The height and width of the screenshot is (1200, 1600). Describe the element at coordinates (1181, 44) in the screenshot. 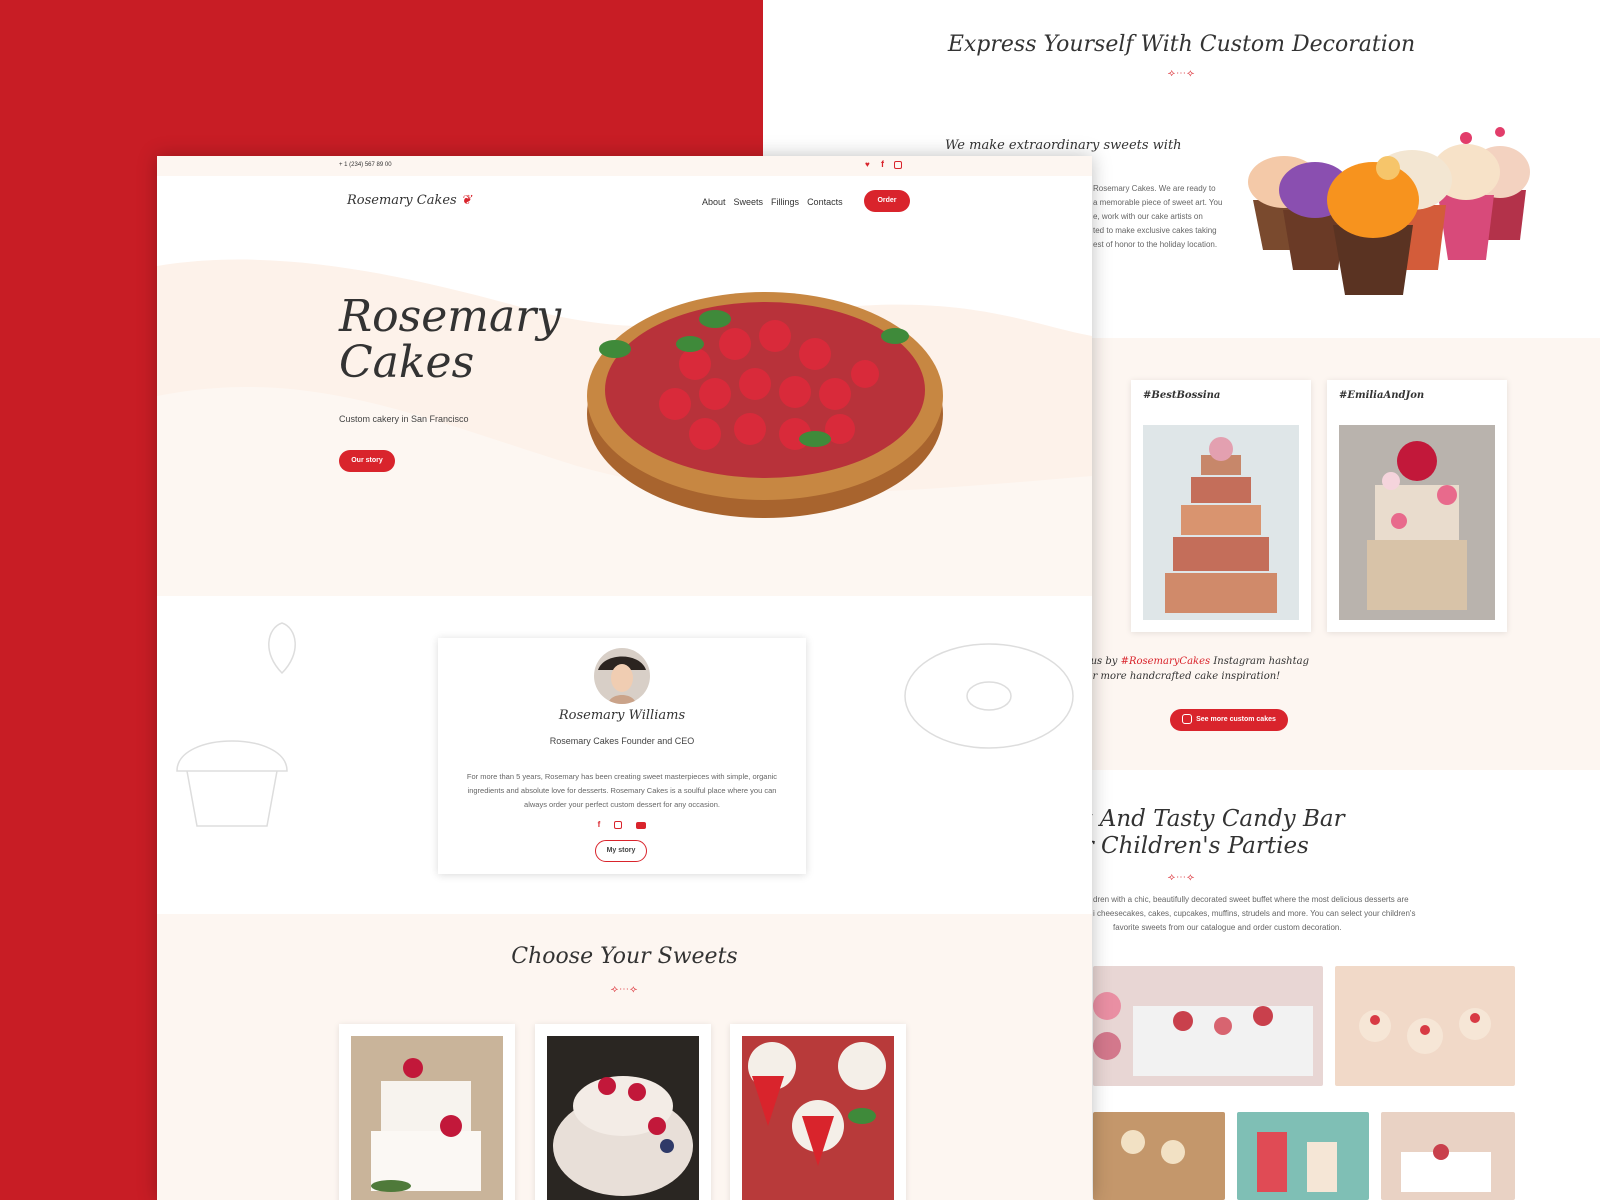

I see `decoration-title: Express Yourself With Custom Decoration` at that location.